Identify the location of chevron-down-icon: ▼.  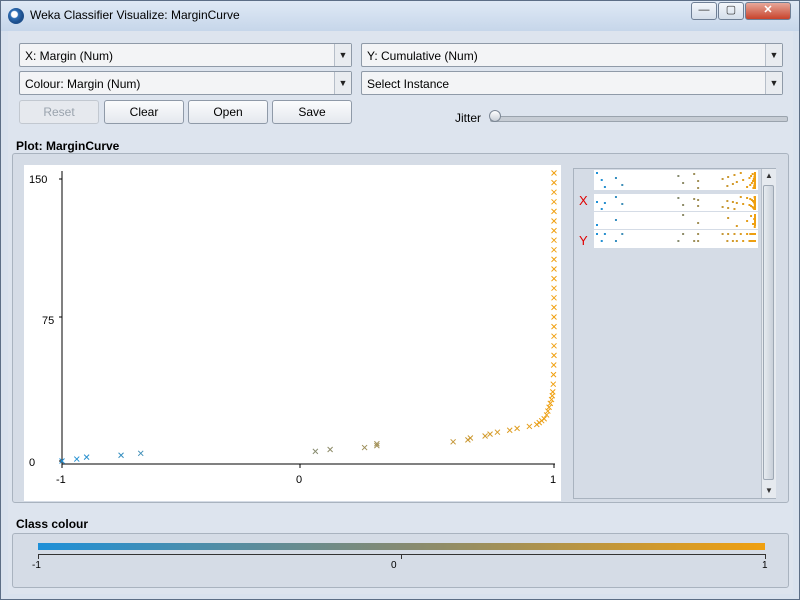
(773, 83).